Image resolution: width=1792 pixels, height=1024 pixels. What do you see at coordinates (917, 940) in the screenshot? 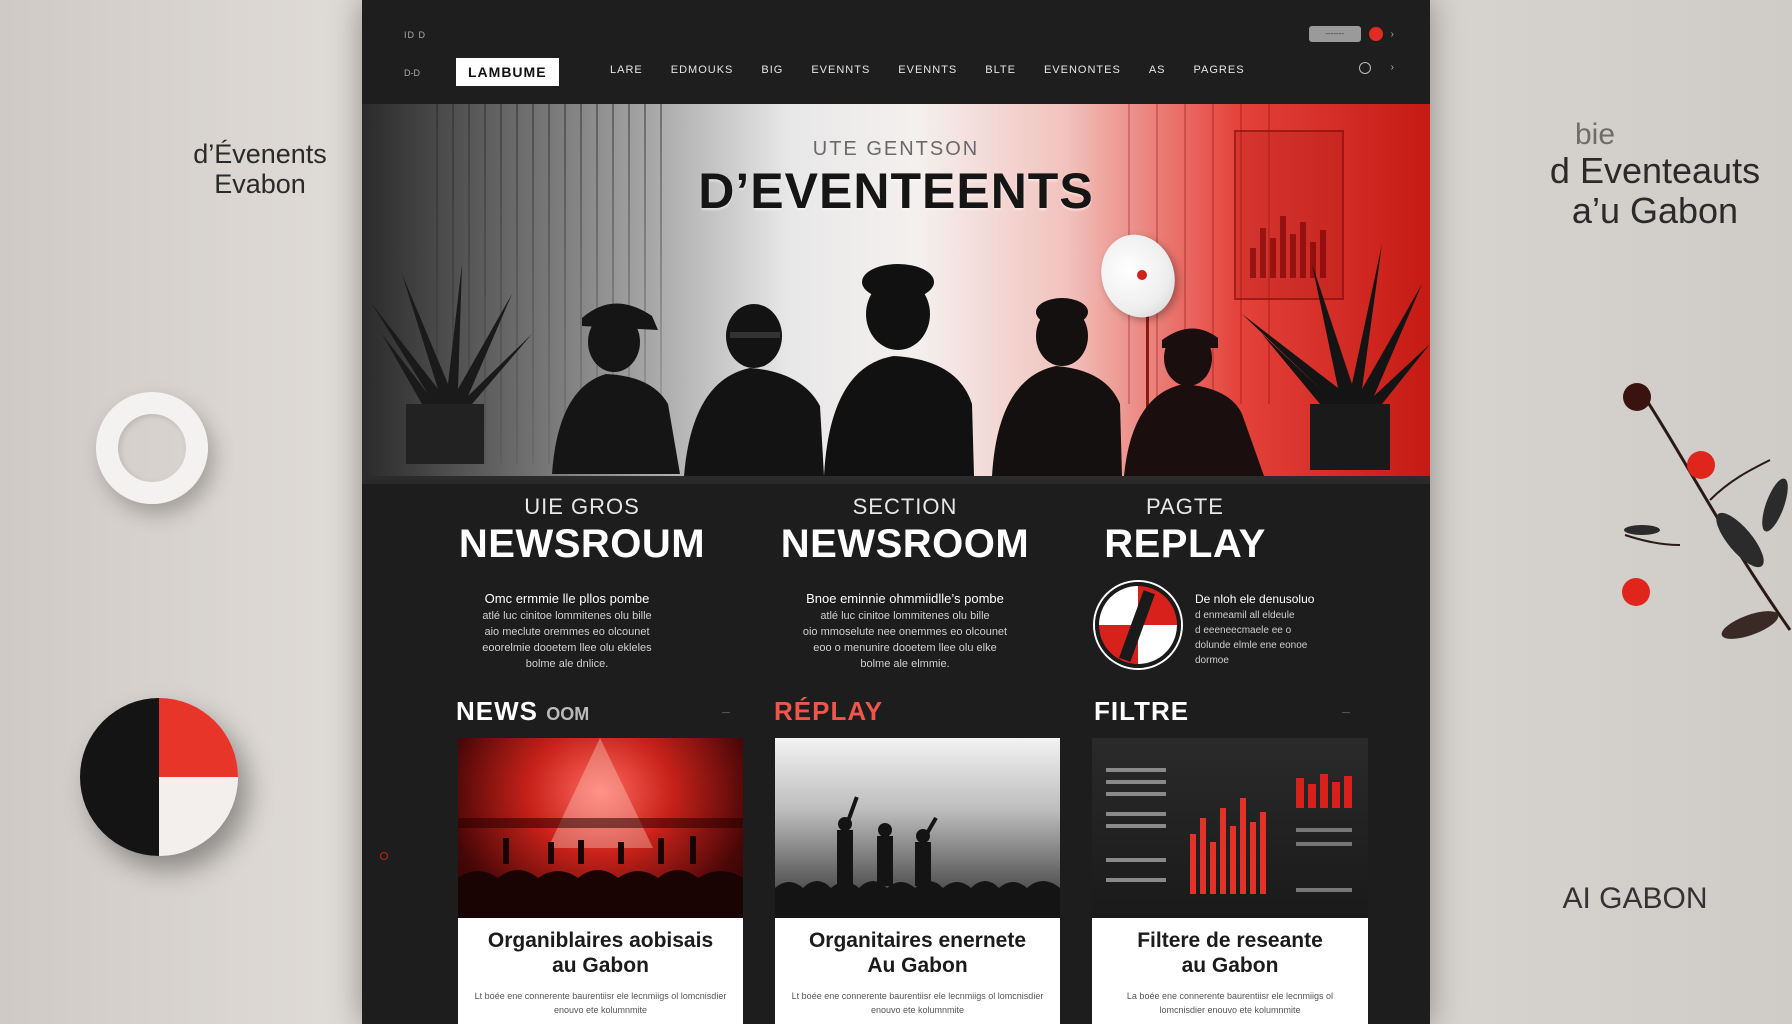
I see `card-title-line: Organitaires enernete` at bounding box center [917, 940].